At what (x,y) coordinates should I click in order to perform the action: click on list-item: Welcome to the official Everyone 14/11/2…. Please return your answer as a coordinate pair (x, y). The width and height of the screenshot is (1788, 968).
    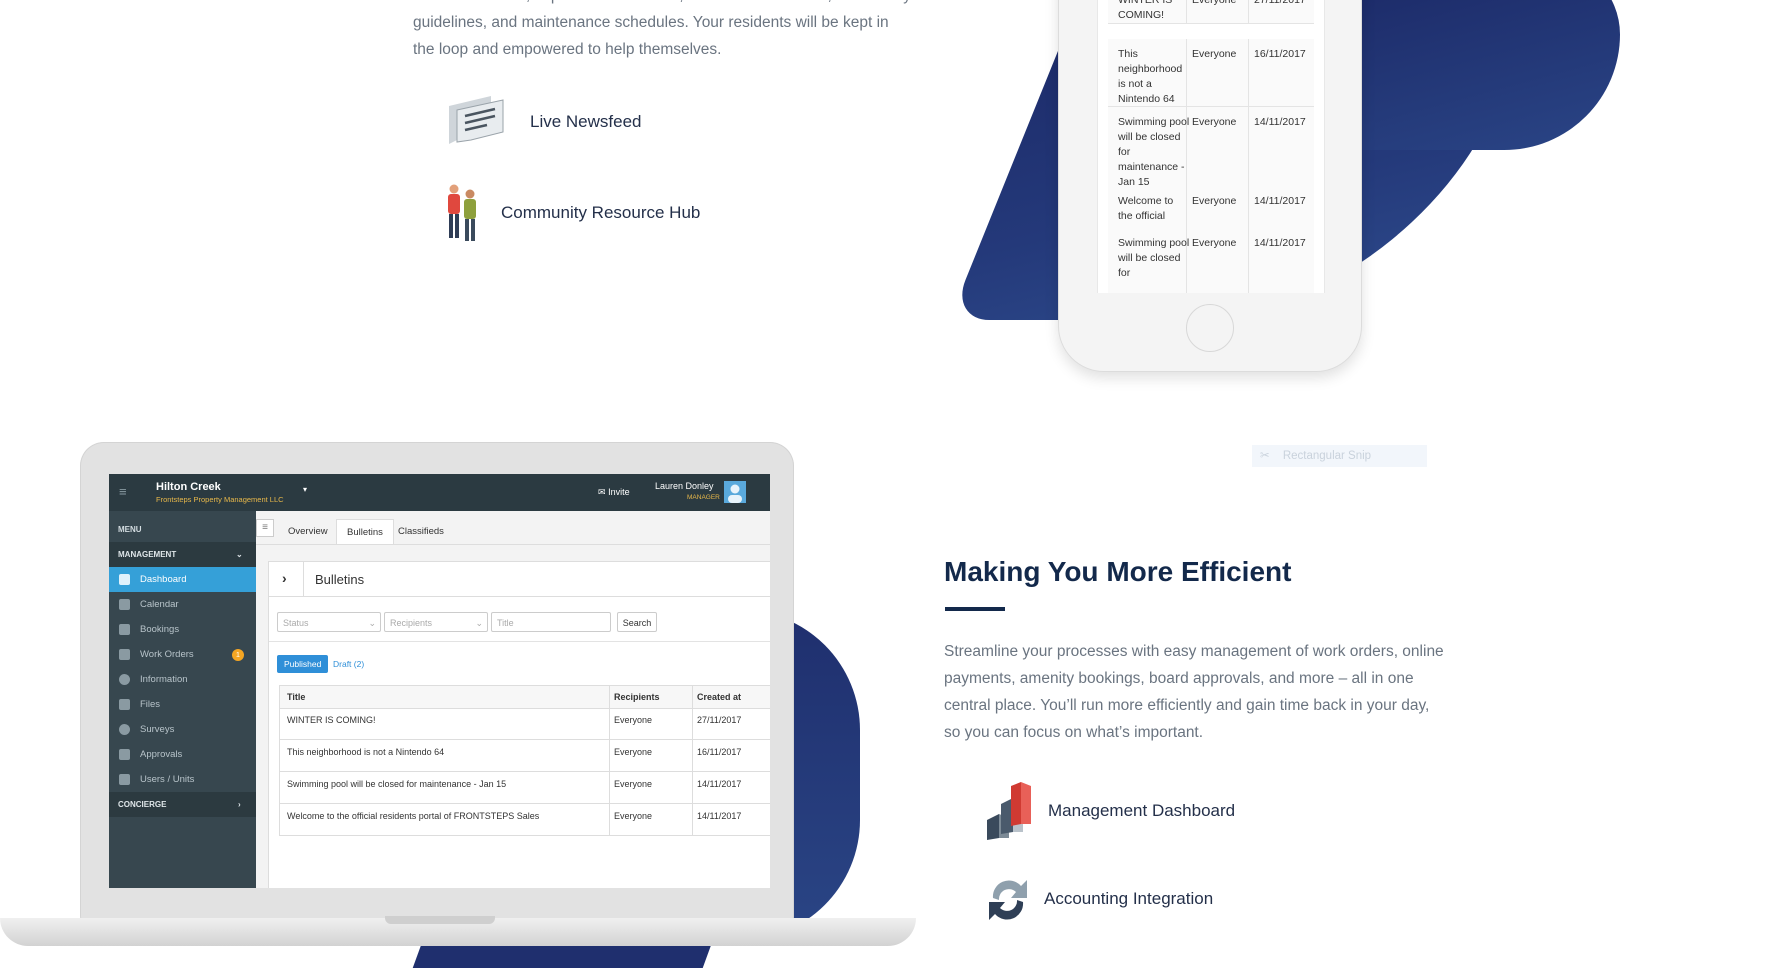
    Looking at the image, I should click on (1211, 208).